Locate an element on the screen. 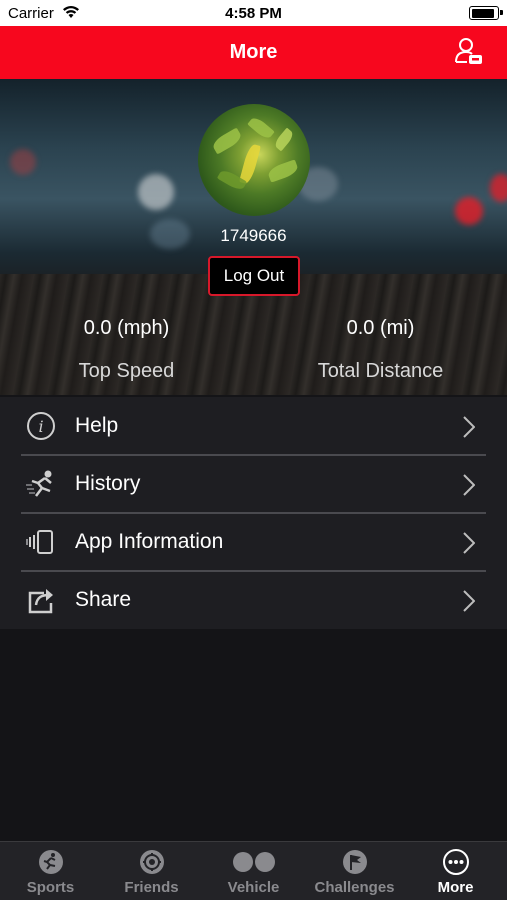  username: 1749666 is located at coordinates (253, 235).